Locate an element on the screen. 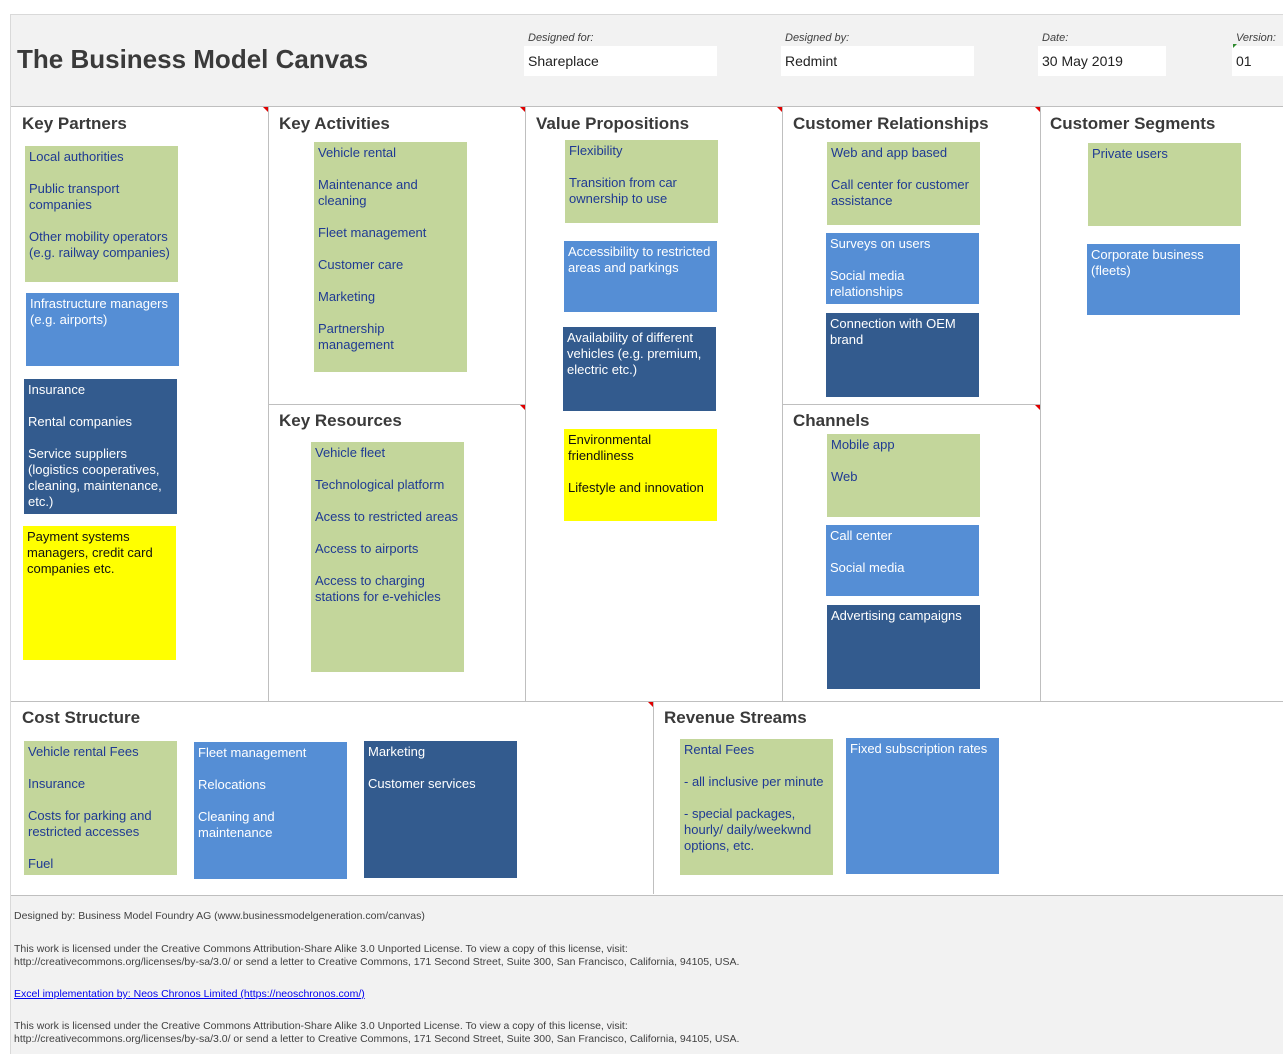  designed-by-field: Redmint is located at coordinates (877, 61).